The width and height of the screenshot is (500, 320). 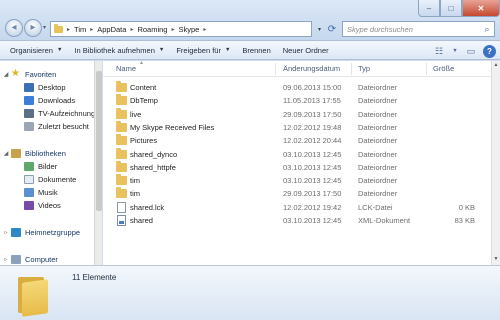 I want to click on new-folder-button: Neuer Ordner, so click(x=306, y=50).